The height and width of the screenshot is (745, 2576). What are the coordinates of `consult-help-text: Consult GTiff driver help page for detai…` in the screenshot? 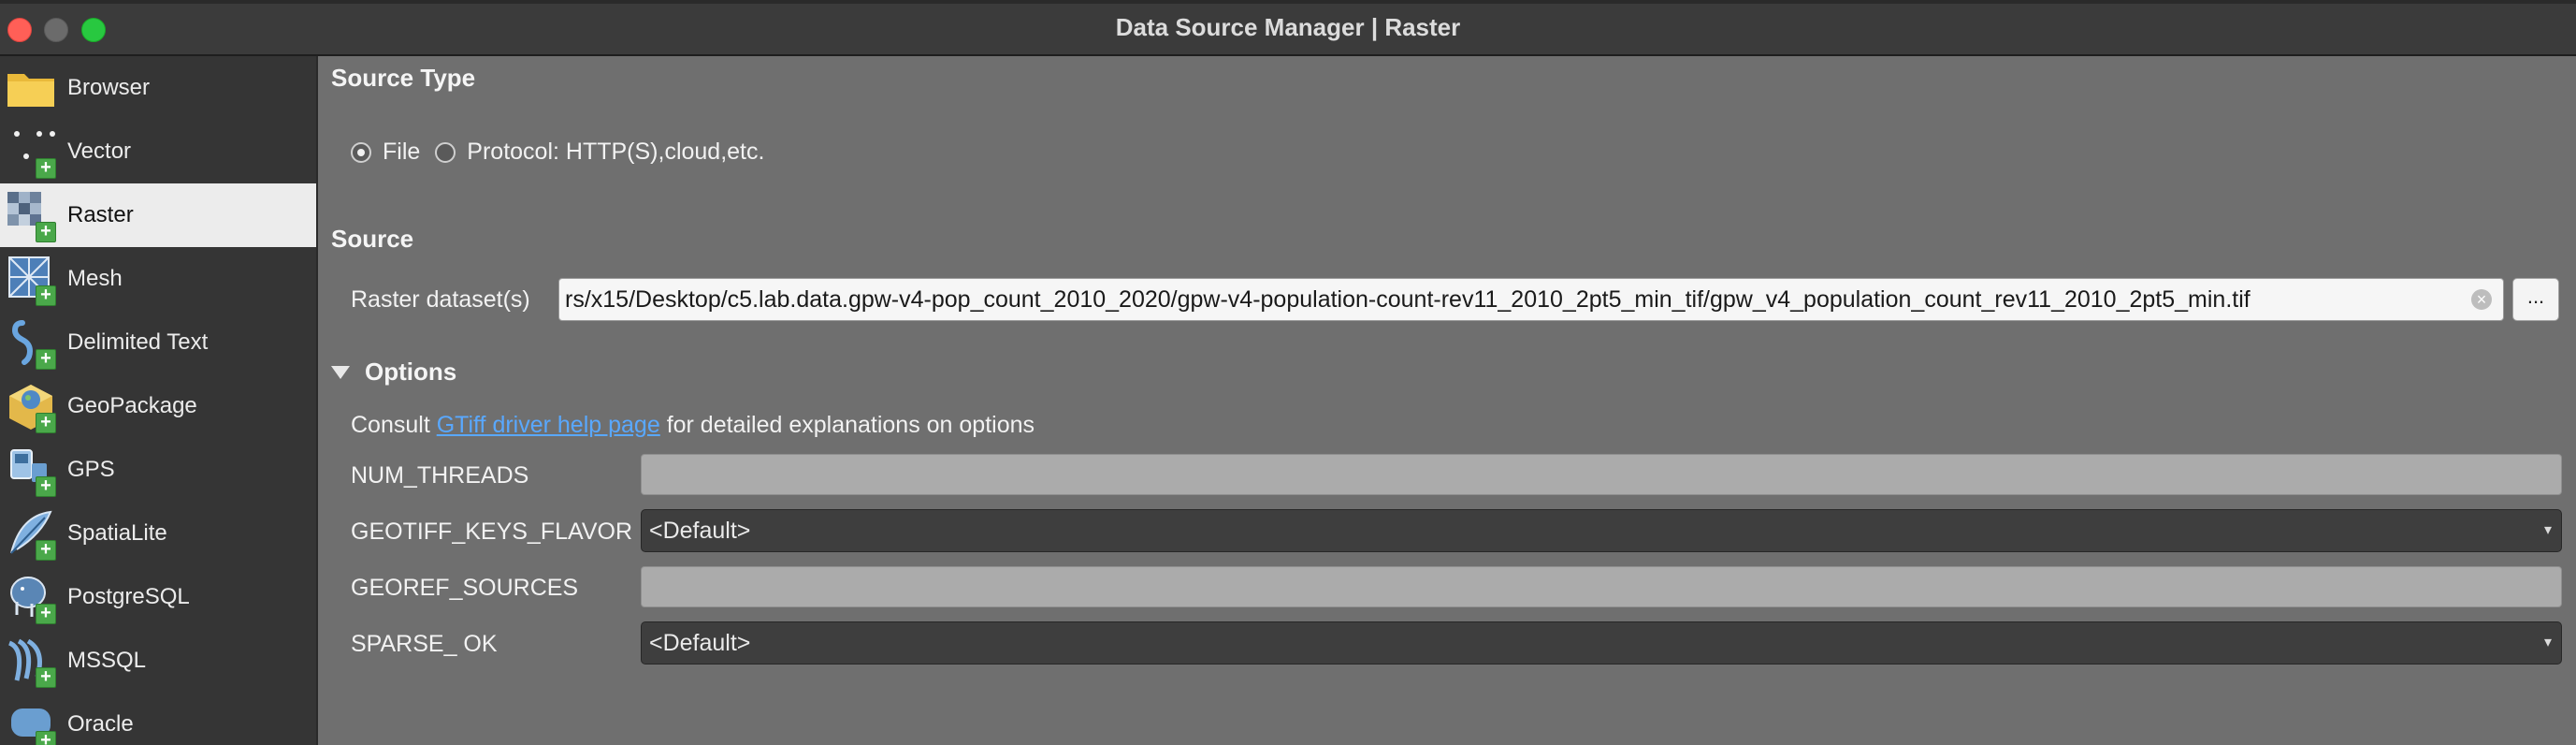 It's located at (693, 426).